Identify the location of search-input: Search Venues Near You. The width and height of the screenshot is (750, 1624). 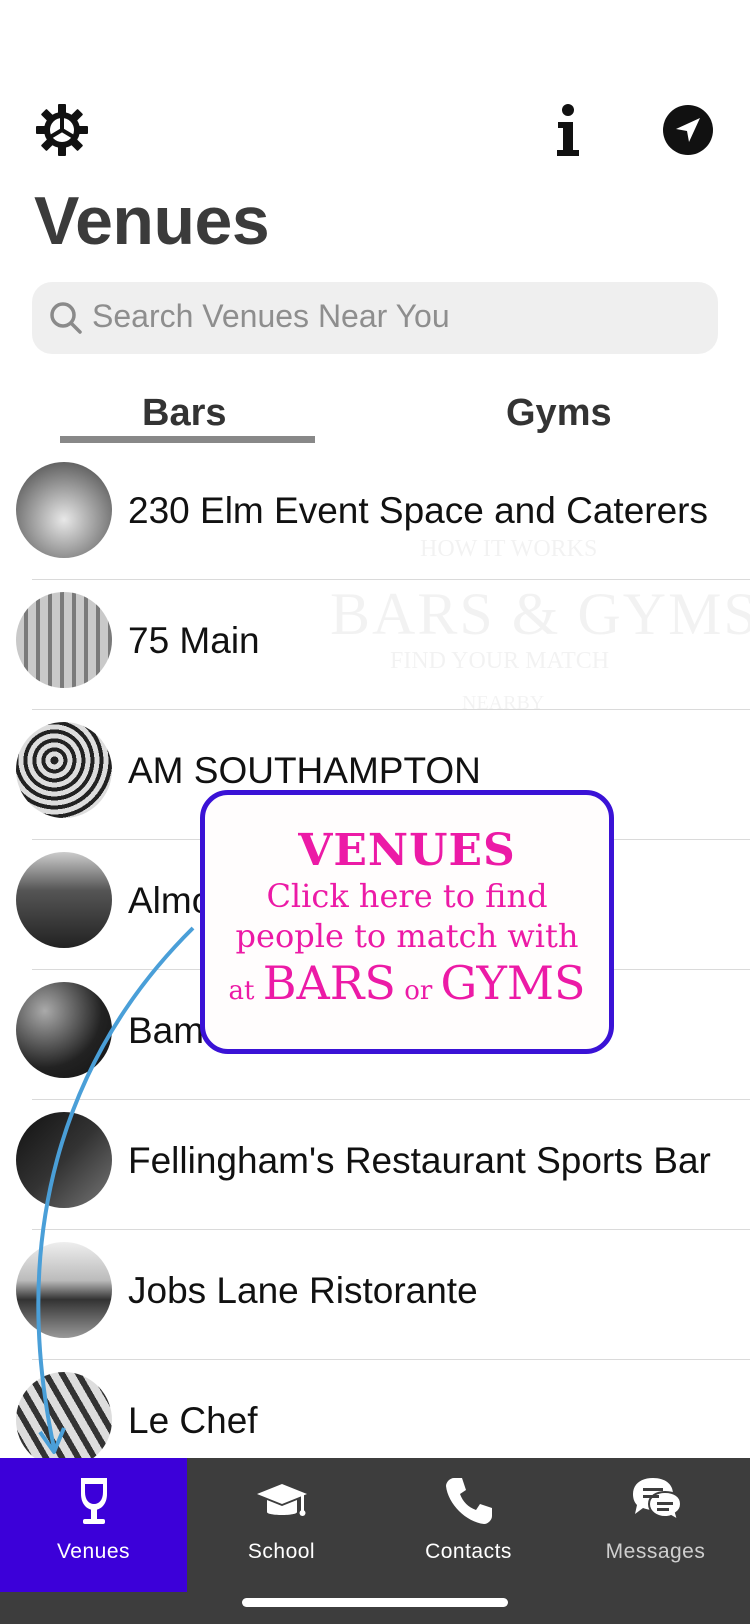
(271, 316).